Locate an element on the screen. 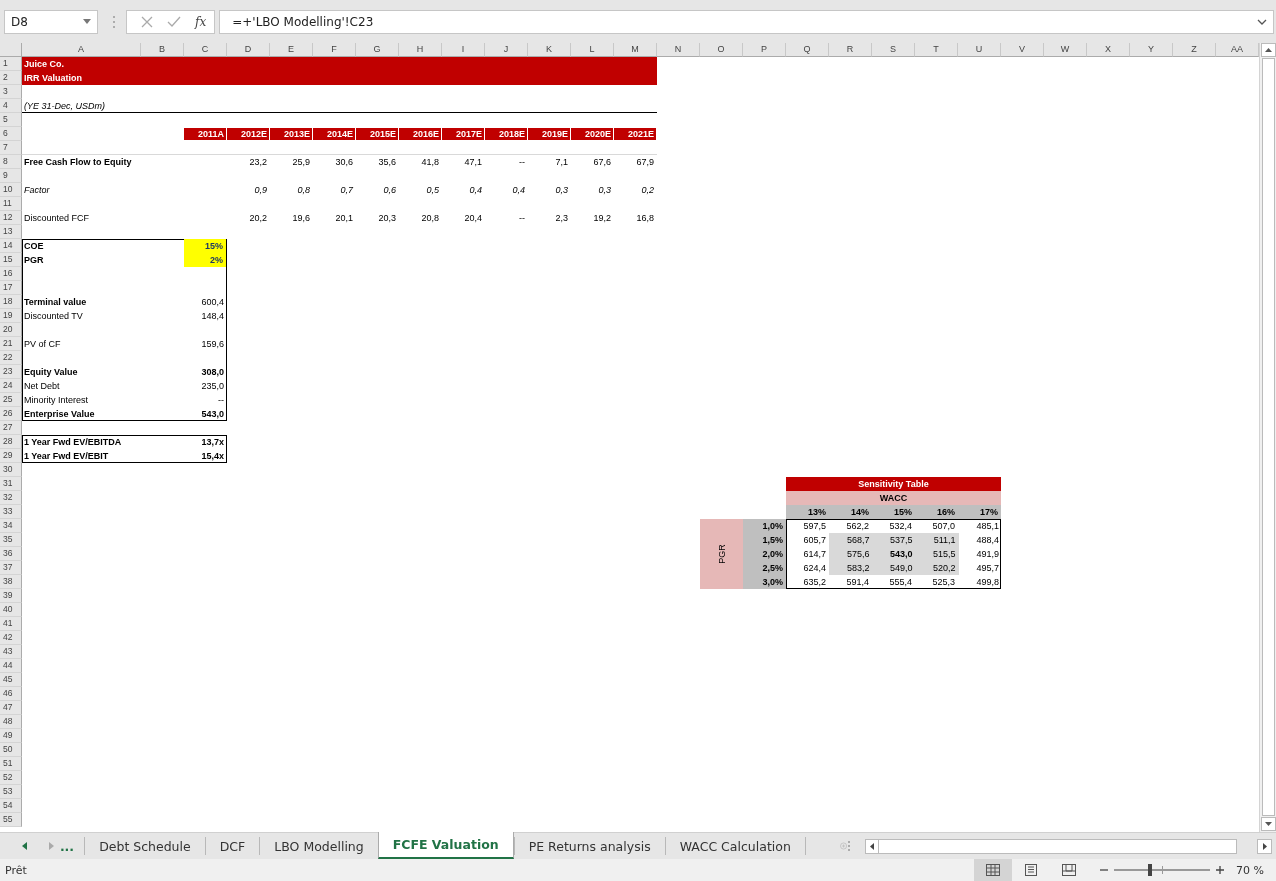 The width and height of the screenshot is (1276, 881). name-box: D8 is located at coordinates (51, 21).